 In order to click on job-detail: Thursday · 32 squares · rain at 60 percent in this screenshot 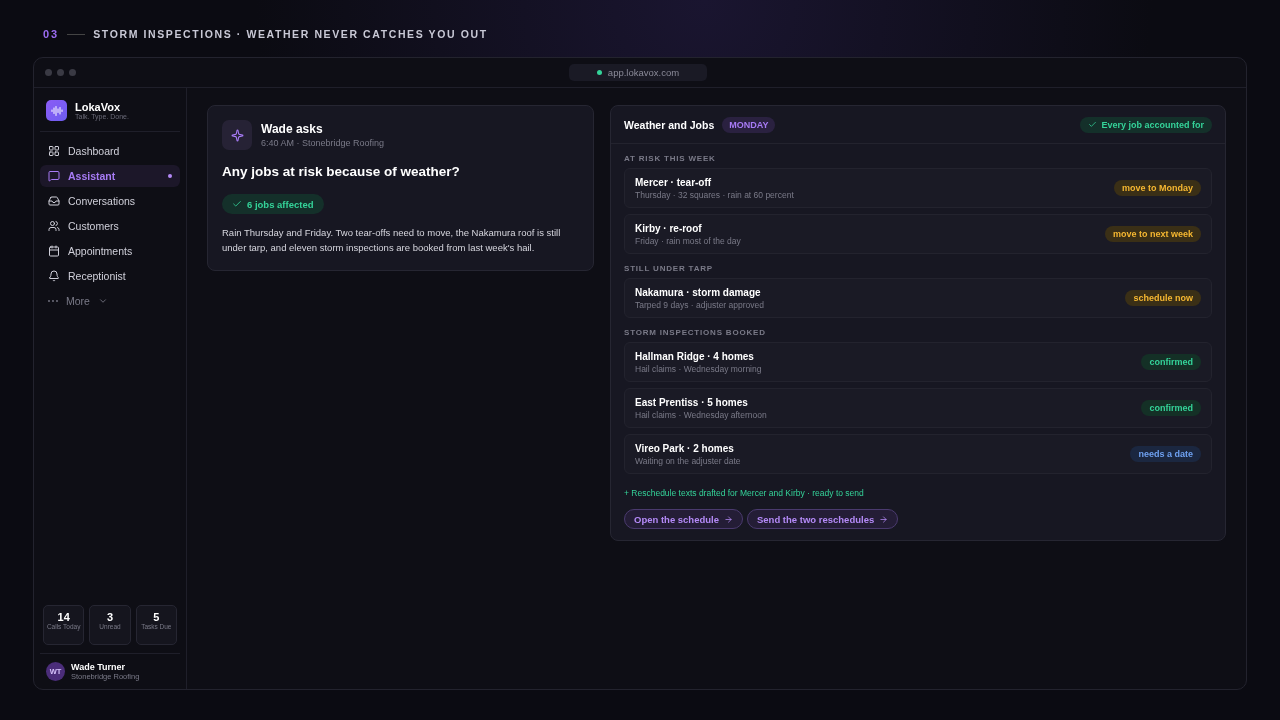, I will do `click(714, 194)`.